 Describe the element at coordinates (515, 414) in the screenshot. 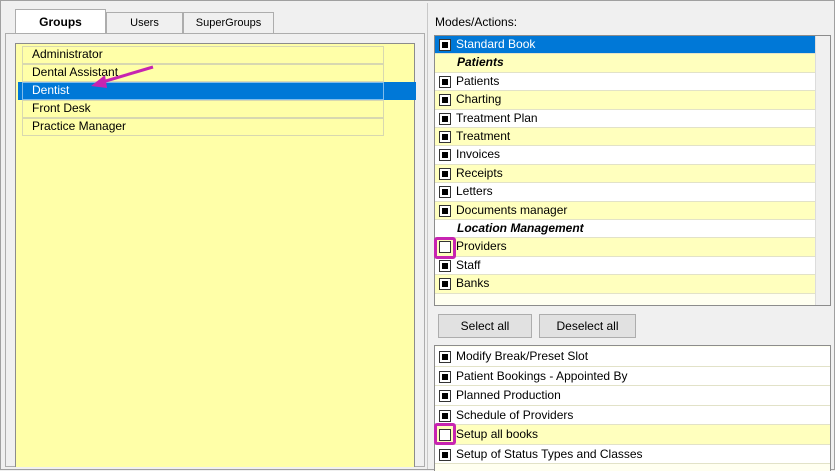

I see `action-label: Schedule of Providers` at that location.